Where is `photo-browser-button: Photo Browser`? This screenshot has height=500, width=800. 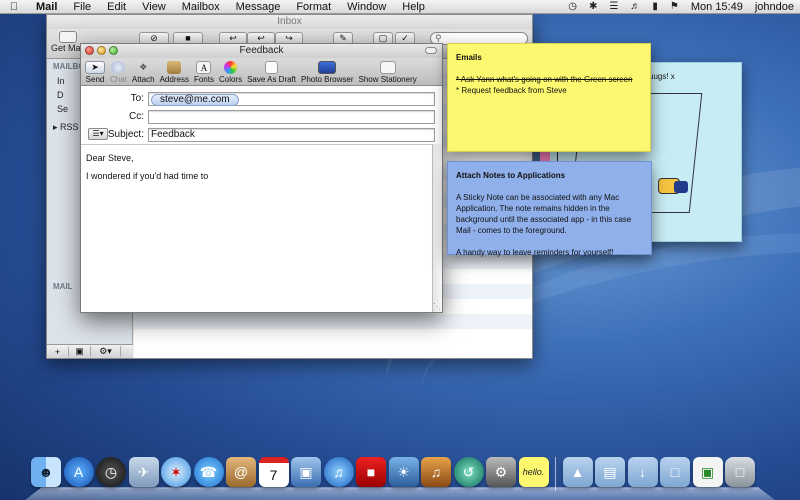
photo-browser-button: Photo Browser is located at coordinates (327, 73).